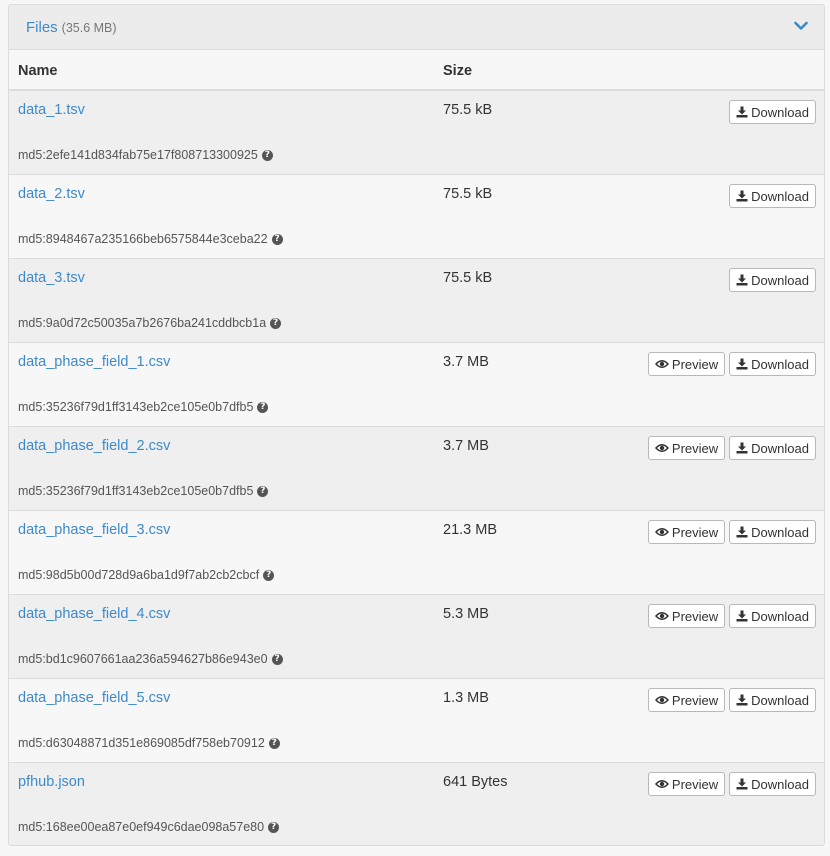  What do you see at coordinates (51, 278) in the screenshot?
I see `file-name-link: data_3.tsv` at bounding box center [51, 278].